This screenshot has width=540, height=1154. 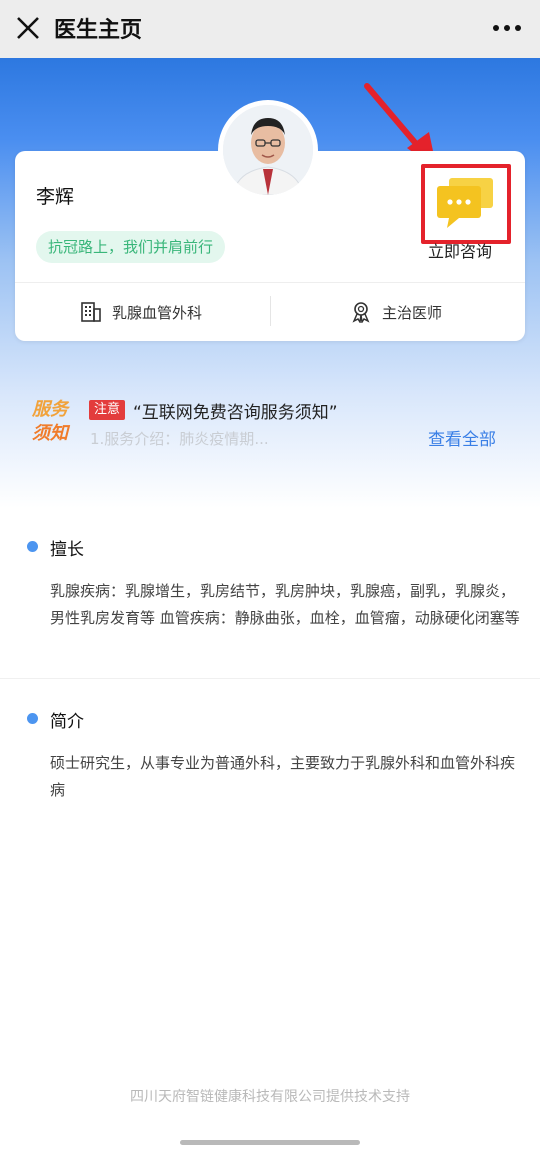 I want to click on page-title: 医生主页, so click(x=98, y=30).